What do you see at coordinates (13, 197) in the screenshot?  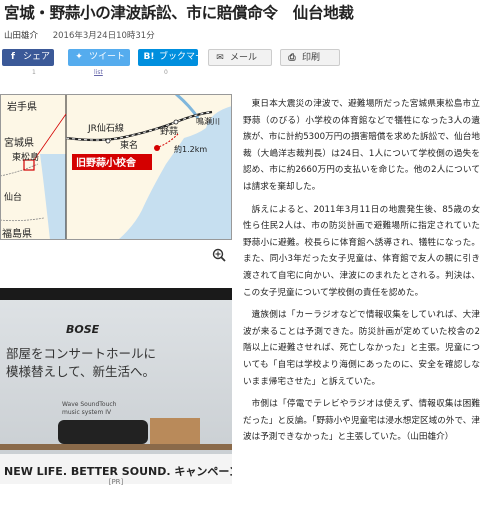 I see `map-label-sendai: 仙台` at bounding box center [13, 197].